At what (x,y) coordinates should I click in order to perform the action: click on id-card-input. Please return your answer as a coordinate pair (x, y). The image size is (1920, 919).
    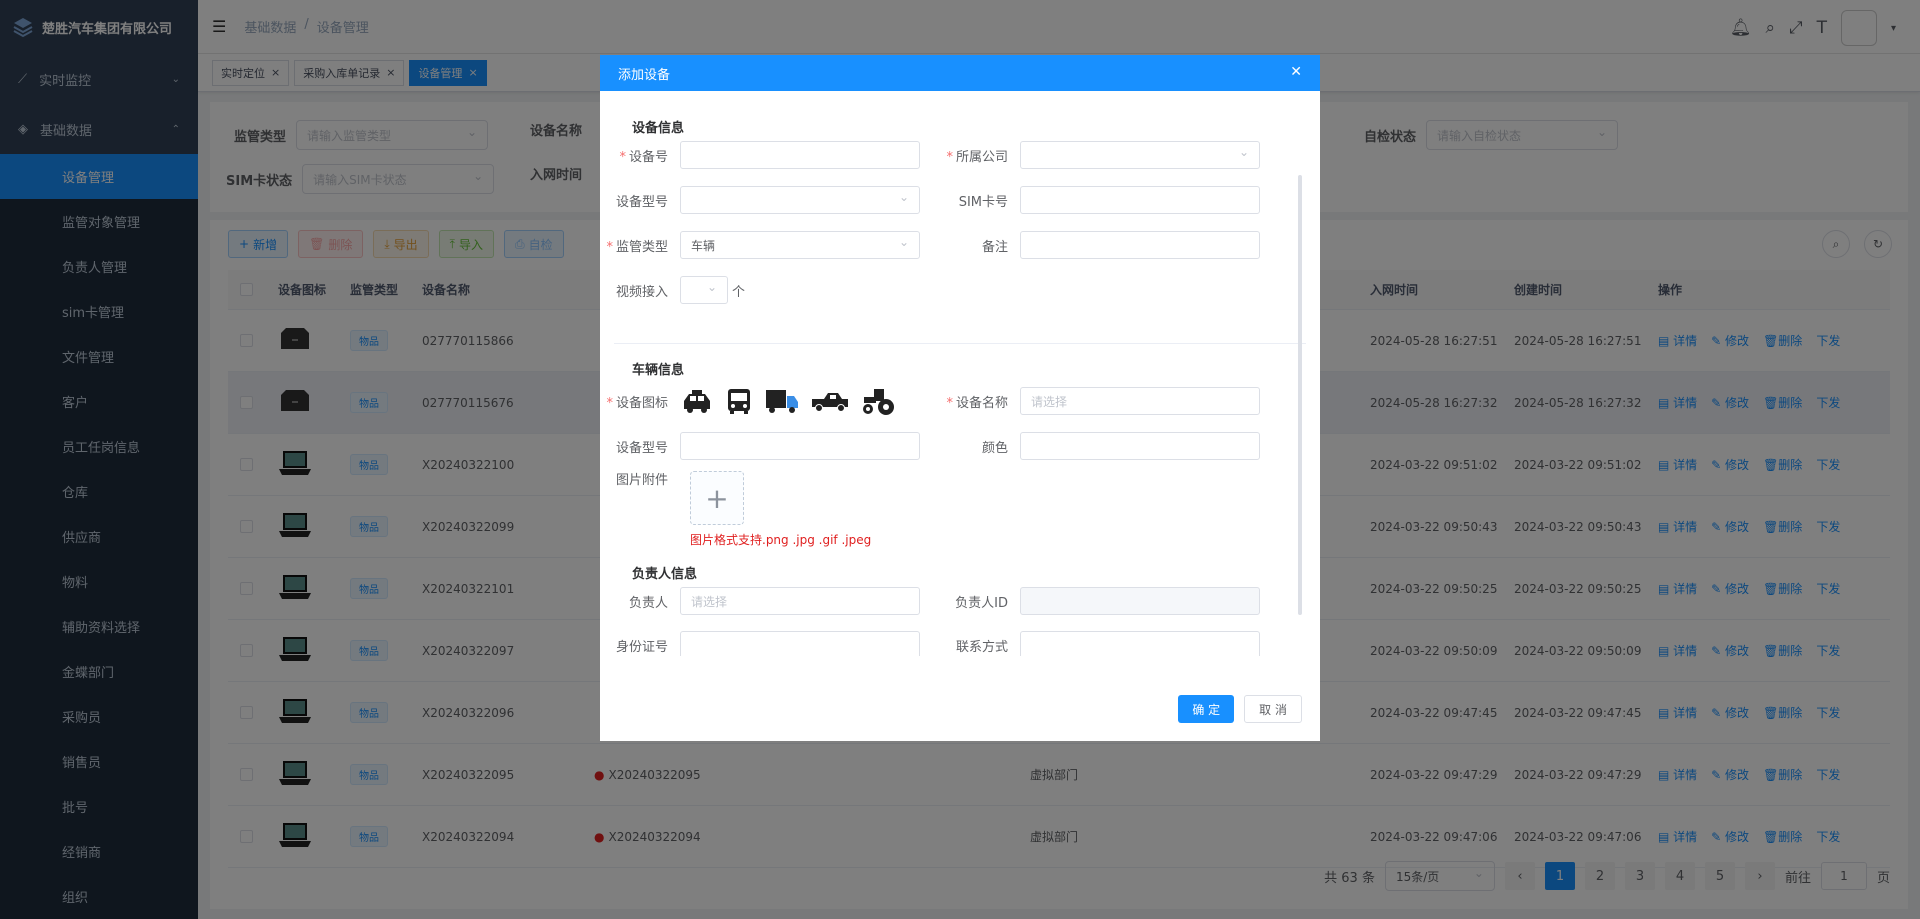
    Looking at the image, I should click on (800, 643).